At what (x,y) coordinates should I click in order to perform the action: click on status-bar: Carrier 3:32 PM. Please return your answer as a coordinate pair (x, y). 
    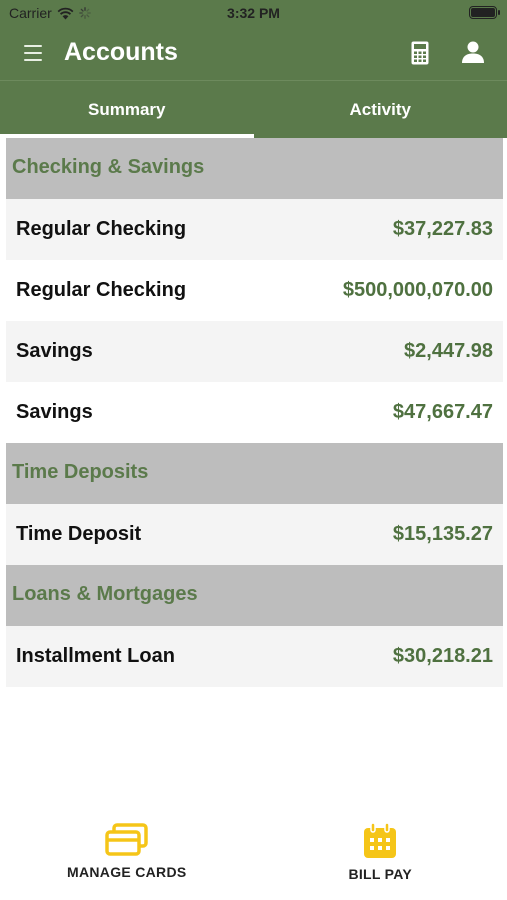
    Looking at the image, I should click on (253, 14).